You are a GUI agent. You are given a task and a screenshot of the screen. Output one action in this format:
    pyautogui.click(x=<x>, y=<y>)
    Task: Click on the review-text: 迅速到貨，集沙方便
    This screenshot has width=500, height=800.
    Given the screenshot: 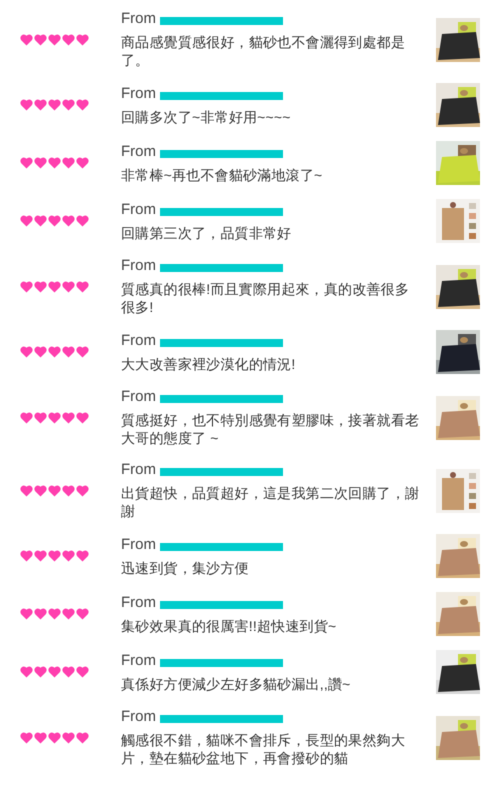 What is the action you would take?
    pyautogui.click(x=185, y=567)
    